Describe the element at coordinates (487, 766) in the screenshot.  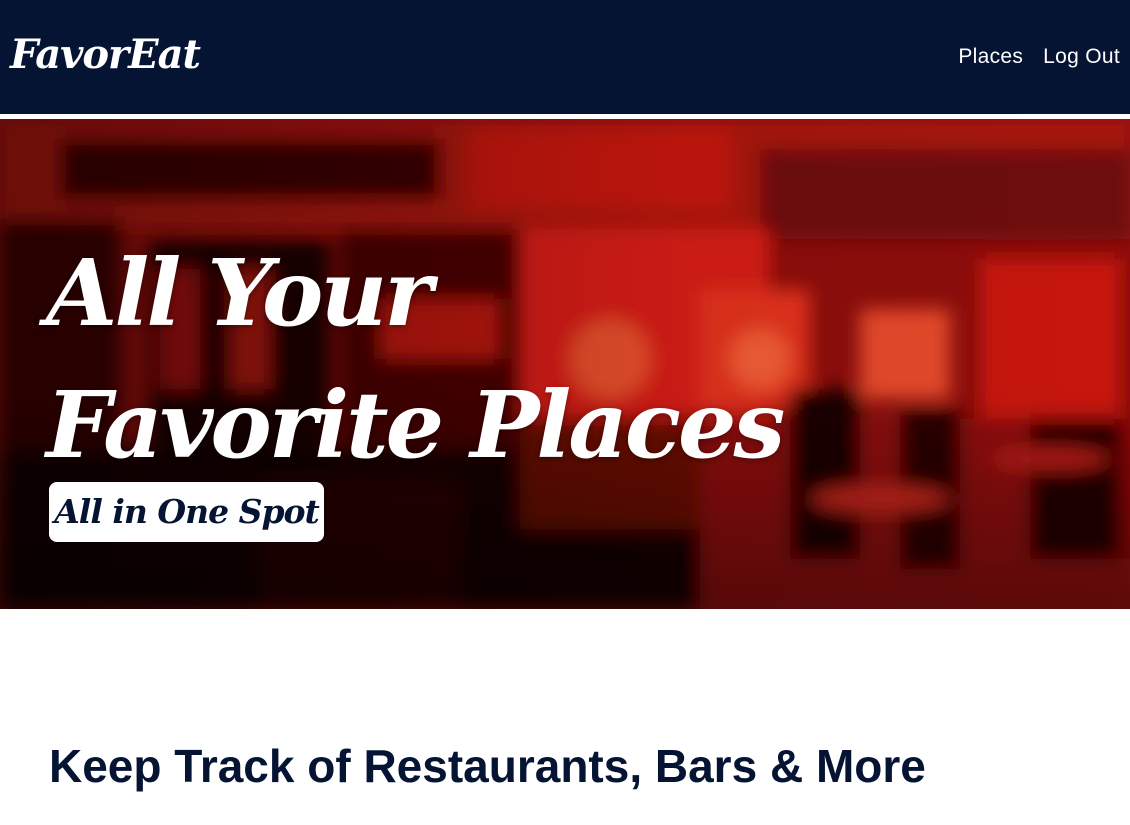
I see `section-heading: Keep Track of Restaurants, Bars & More` at that location.